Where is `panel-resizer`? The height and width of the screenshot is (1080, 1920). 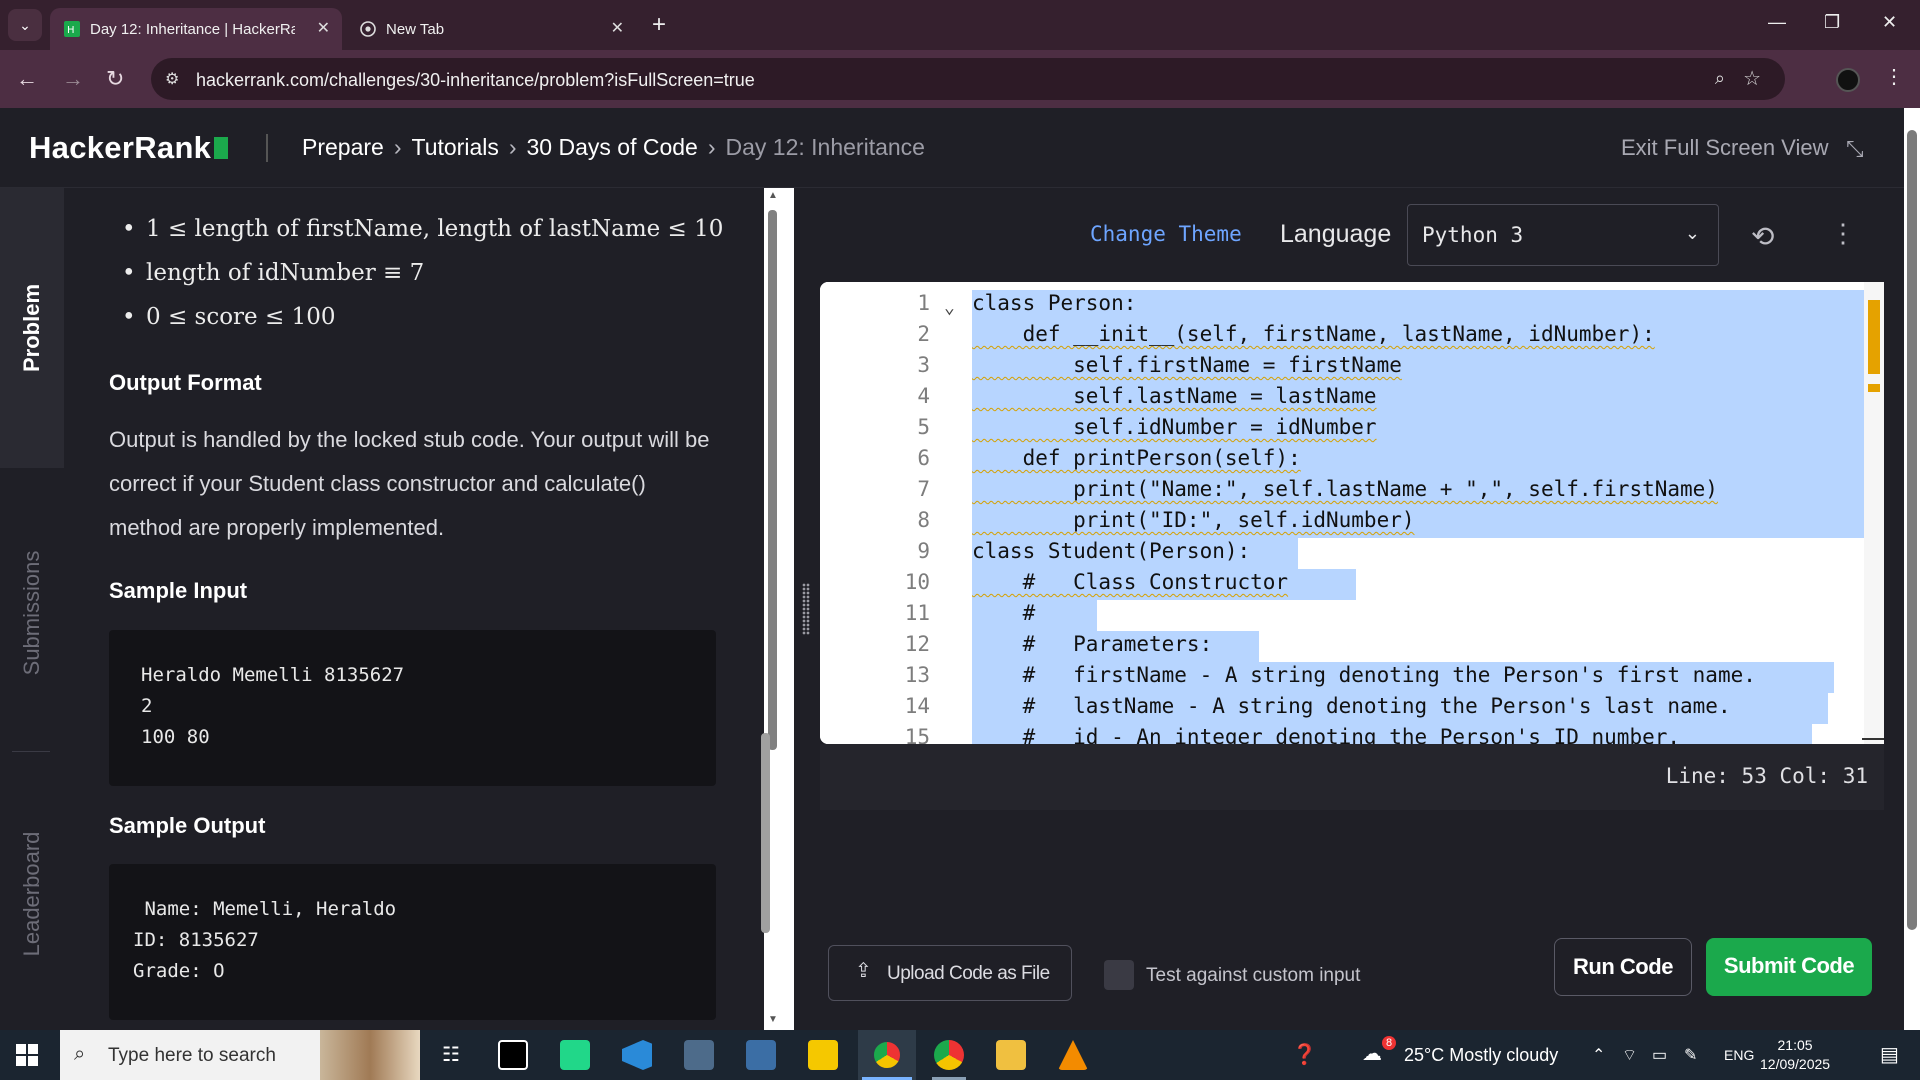
panel-resizer is located at coordinates (807, 609).